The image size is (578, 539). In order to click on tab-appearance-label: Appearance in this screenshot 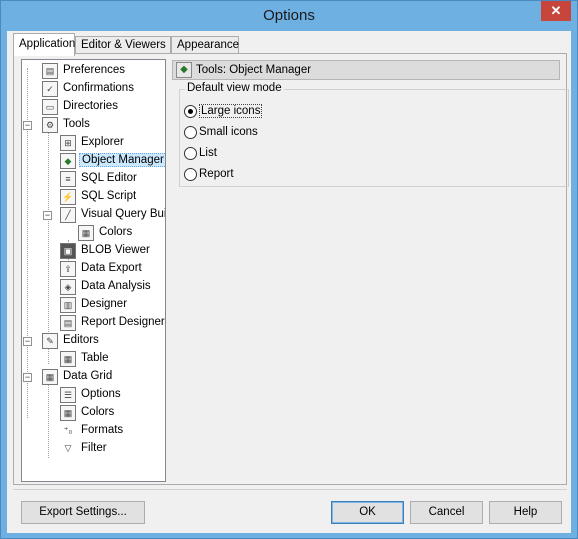, I will do `click(208, 45)`.